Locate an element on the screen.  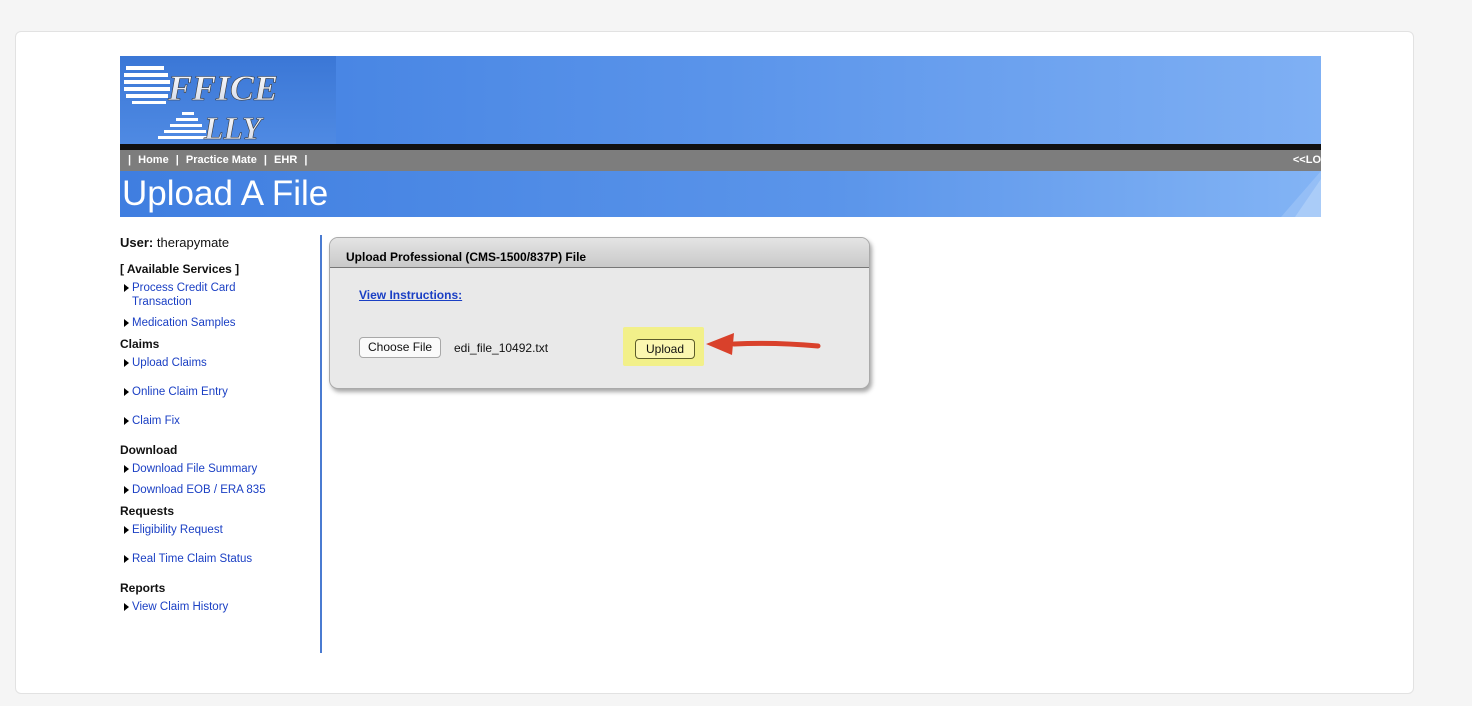
choose-file-button: Choose File is located at coordinates (400, 347).